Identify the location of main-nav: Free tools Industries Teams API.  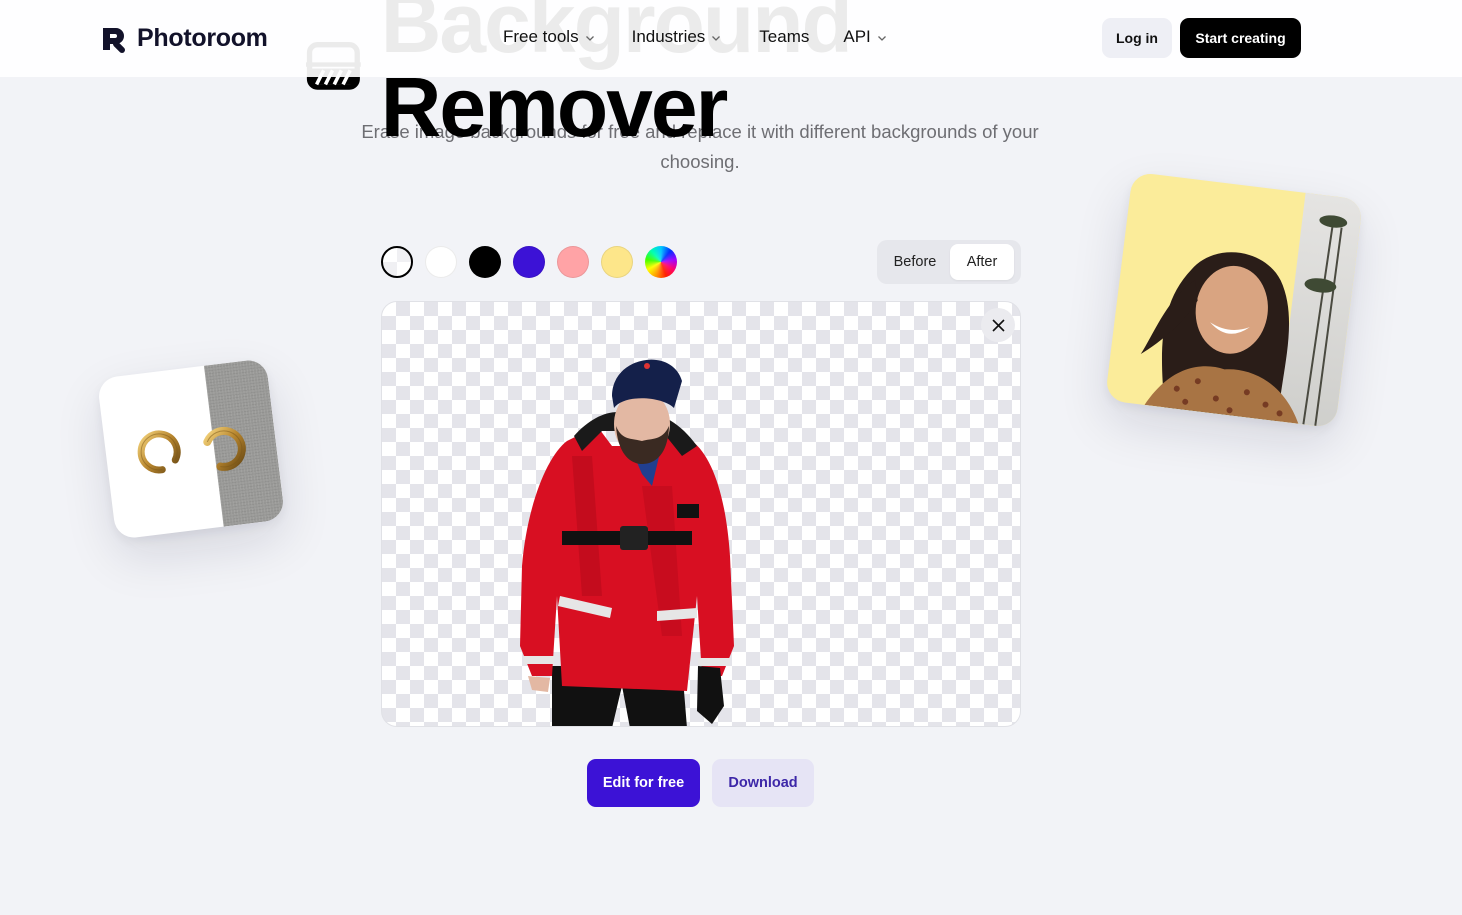
(695, 37).